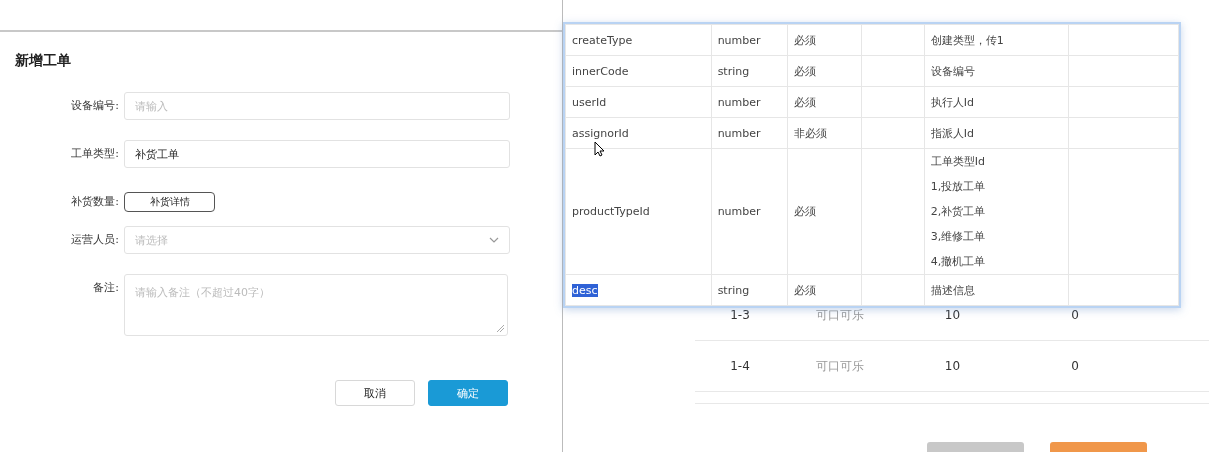  I want to click on chevron-down-icon, so click(494, 240).